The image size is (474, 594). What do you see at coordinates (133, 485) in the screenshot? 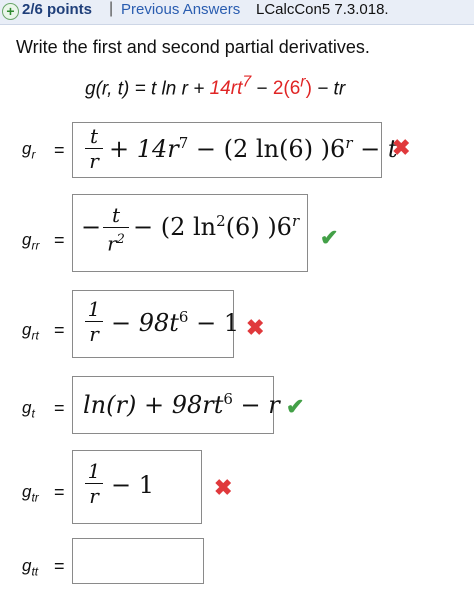
I see `answer-expression-gtr: − 1` at bounding box center [133, 485].